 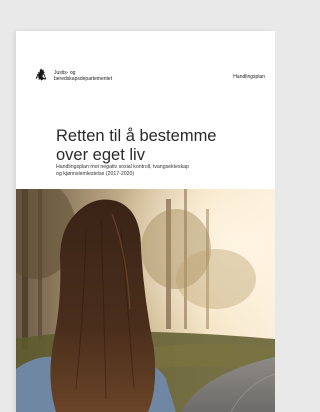 I want to click on cover-subtitle-line-2: og kjønnslemlestelse (2017-2020), so click(x=95, y=174).